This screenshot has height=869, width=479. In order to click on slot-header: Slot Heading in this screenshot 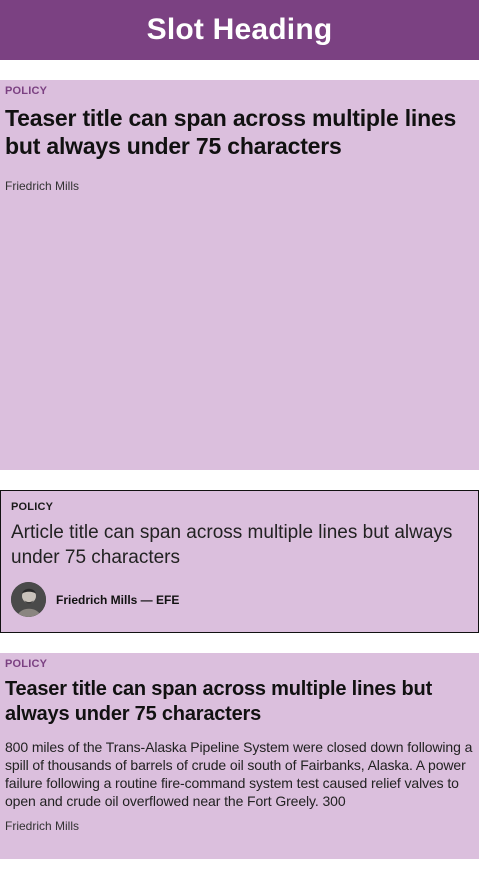, I will do `click(239, 30)`.